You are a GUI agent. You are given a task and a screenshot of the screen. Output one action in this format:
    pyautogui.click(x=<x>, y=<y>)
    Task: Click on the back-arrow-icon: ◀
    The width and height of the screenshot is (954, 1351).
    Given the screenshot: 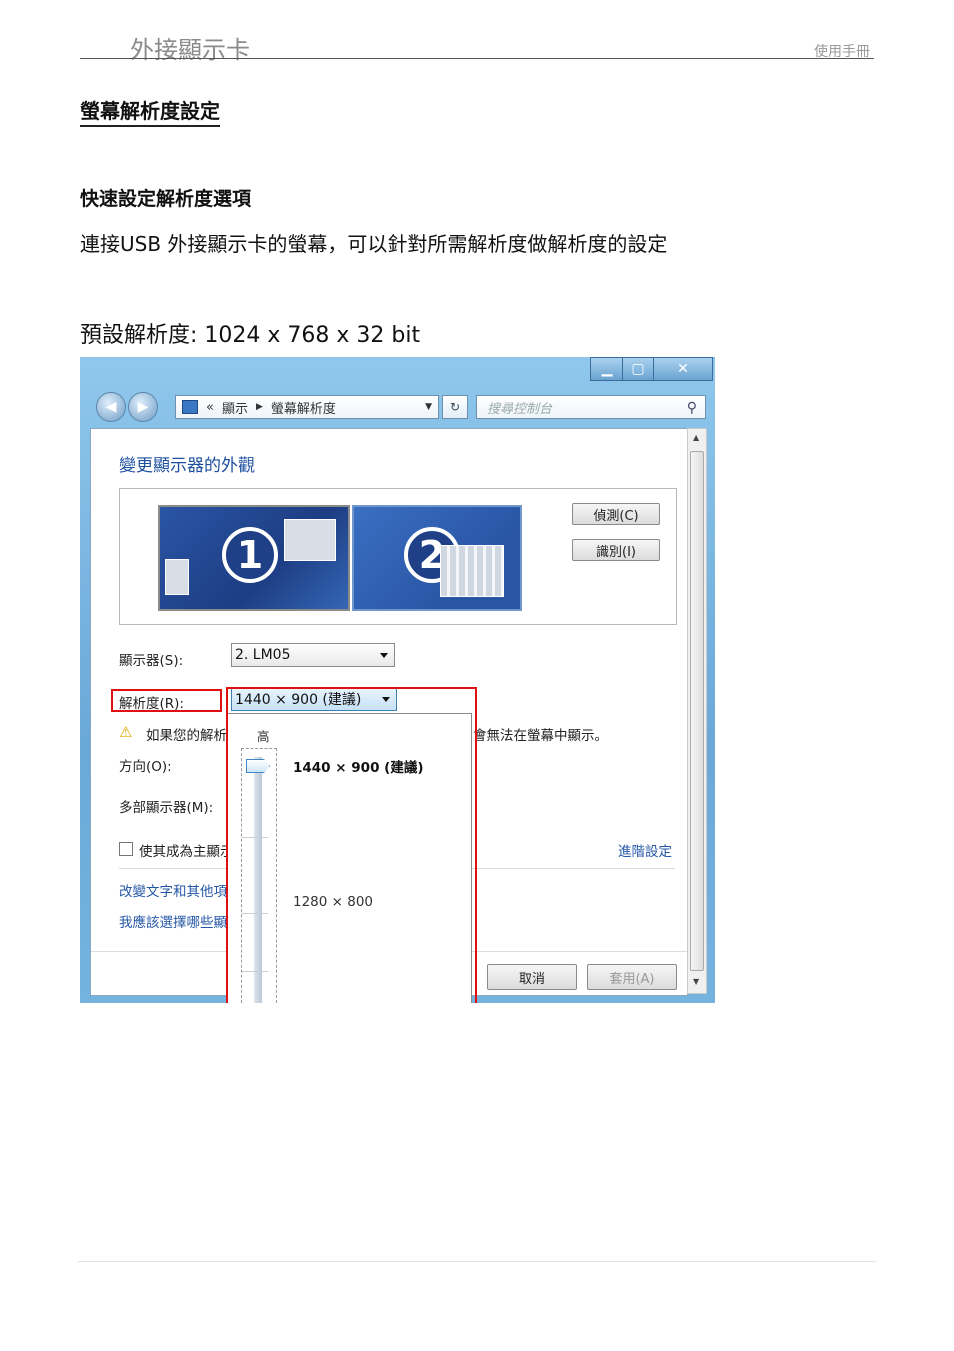 What is the action you would take?
    pyautogui.click(x=111, y=407)
    